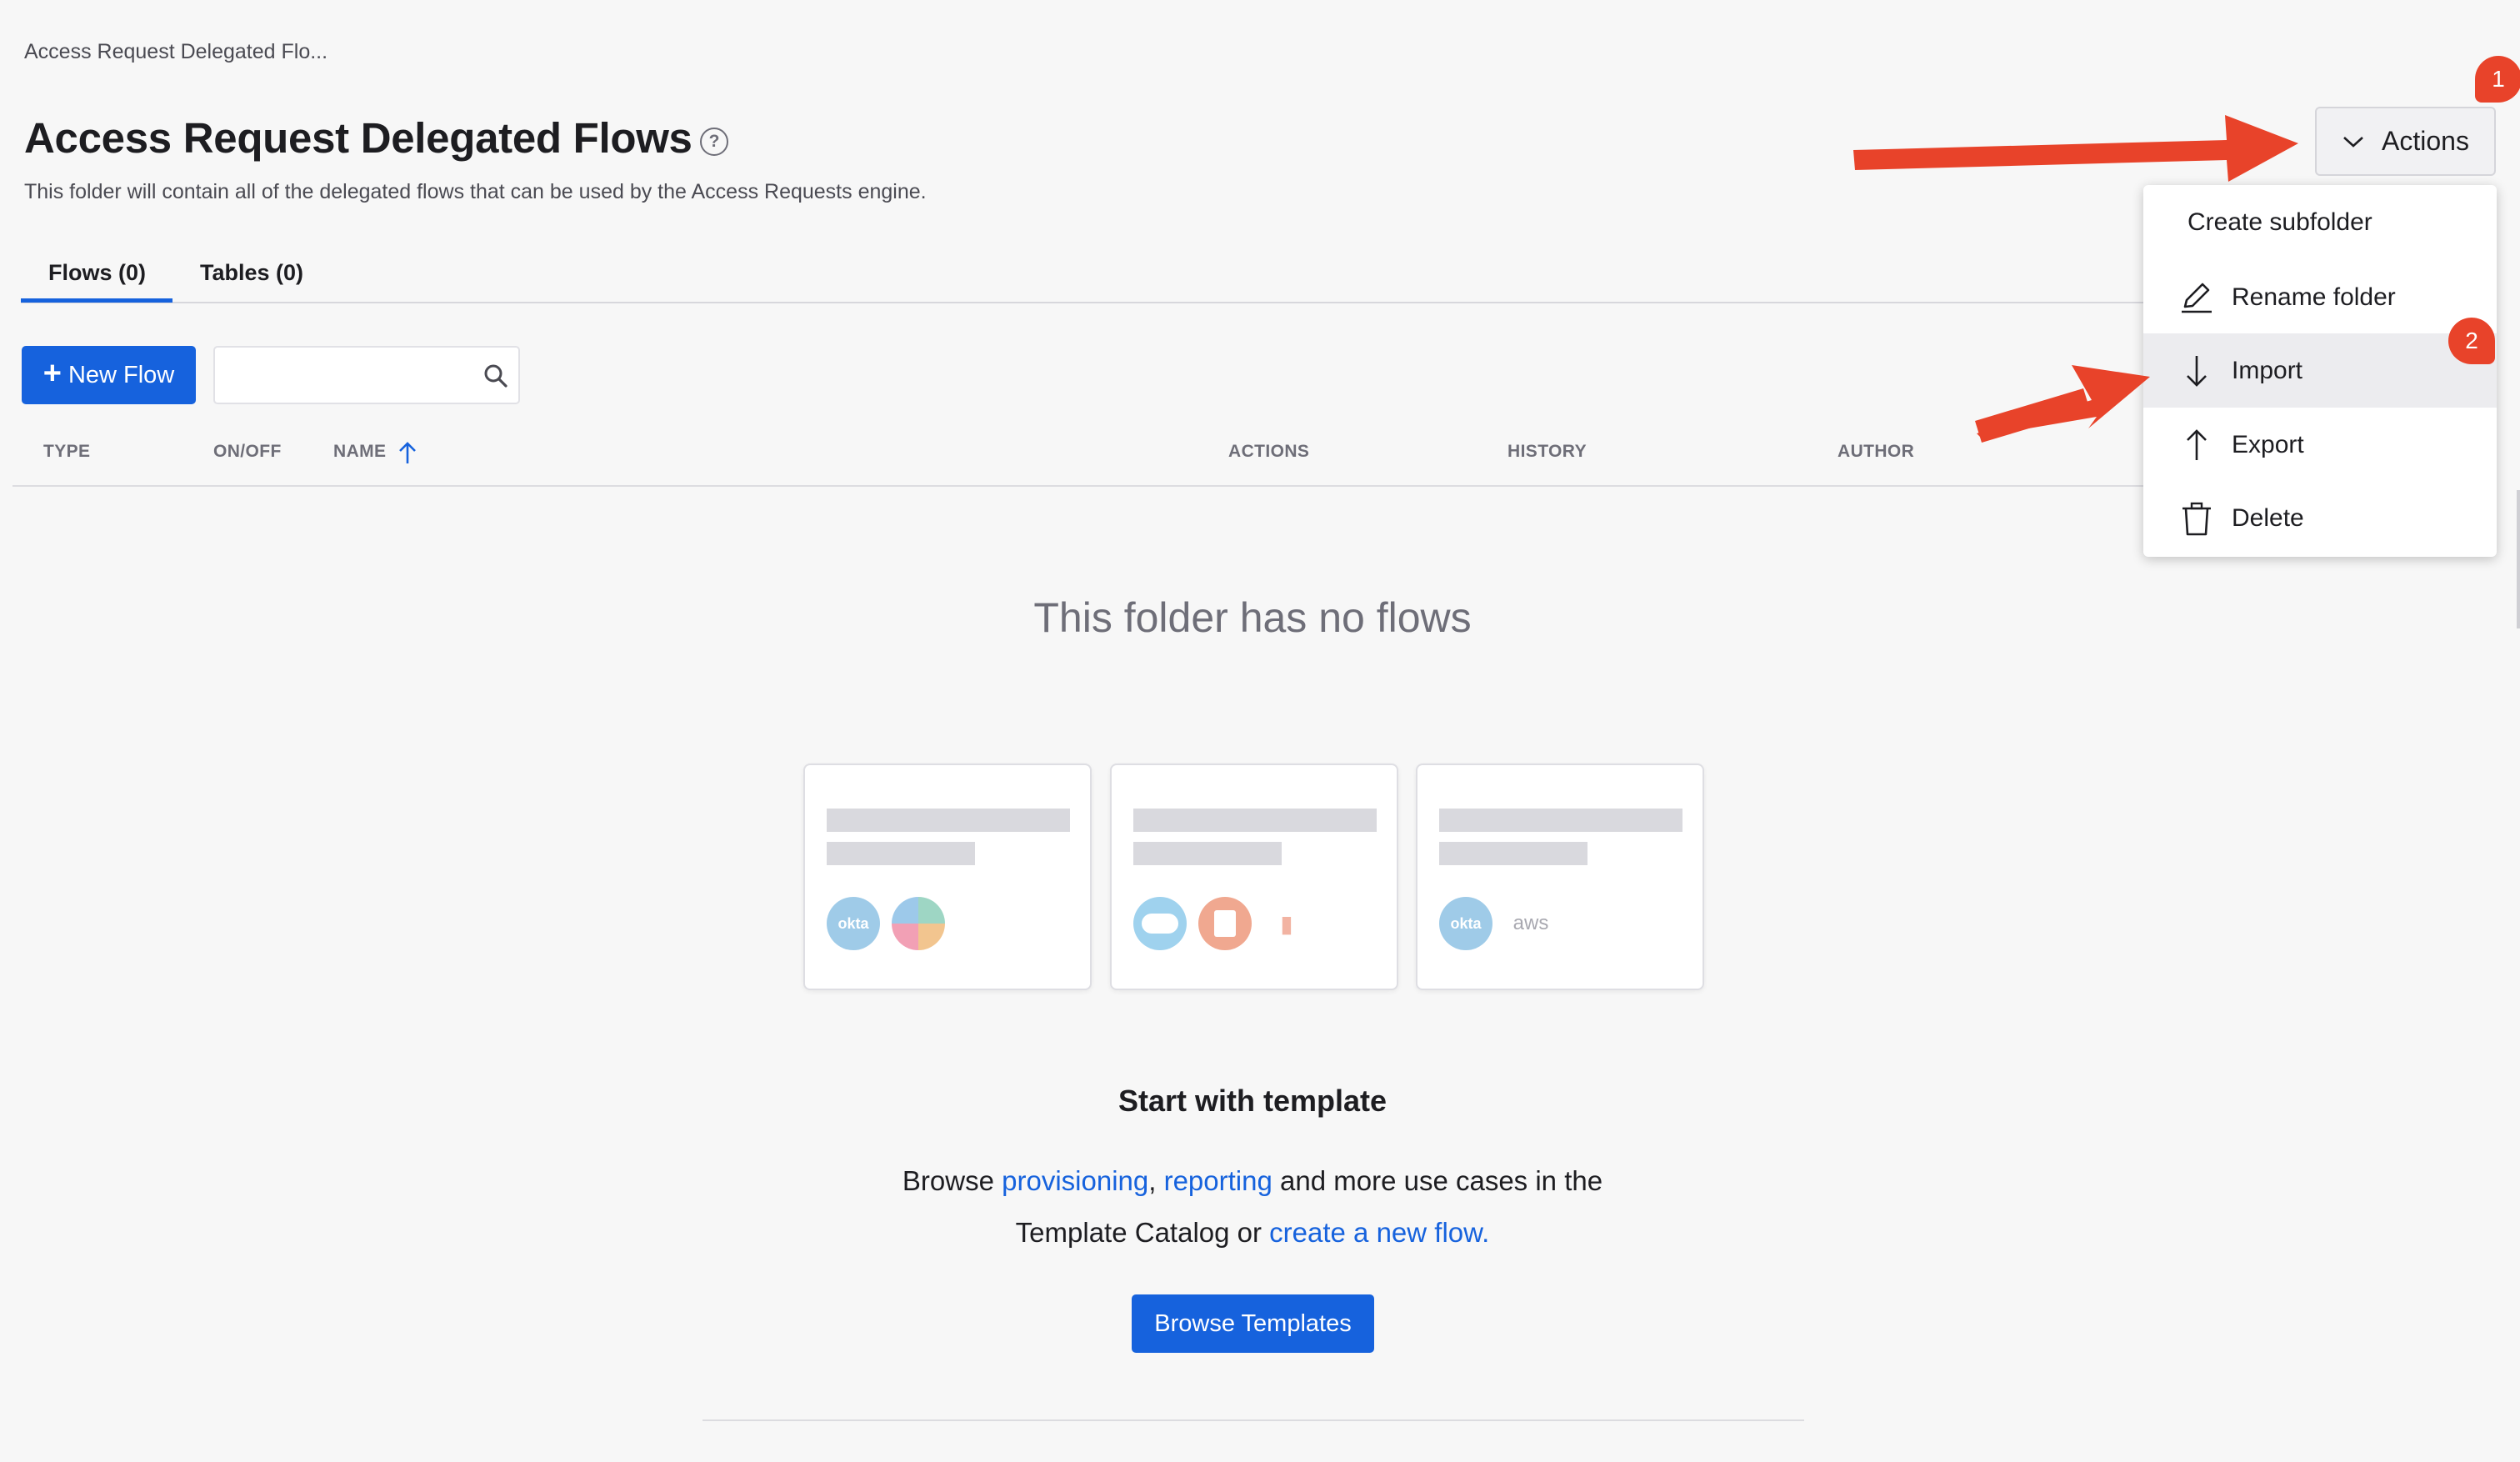 Image resolution: width=2520 pixels, height=1462 pixels. I want to click on tab-flows: Flows (0), so click(97, 273).